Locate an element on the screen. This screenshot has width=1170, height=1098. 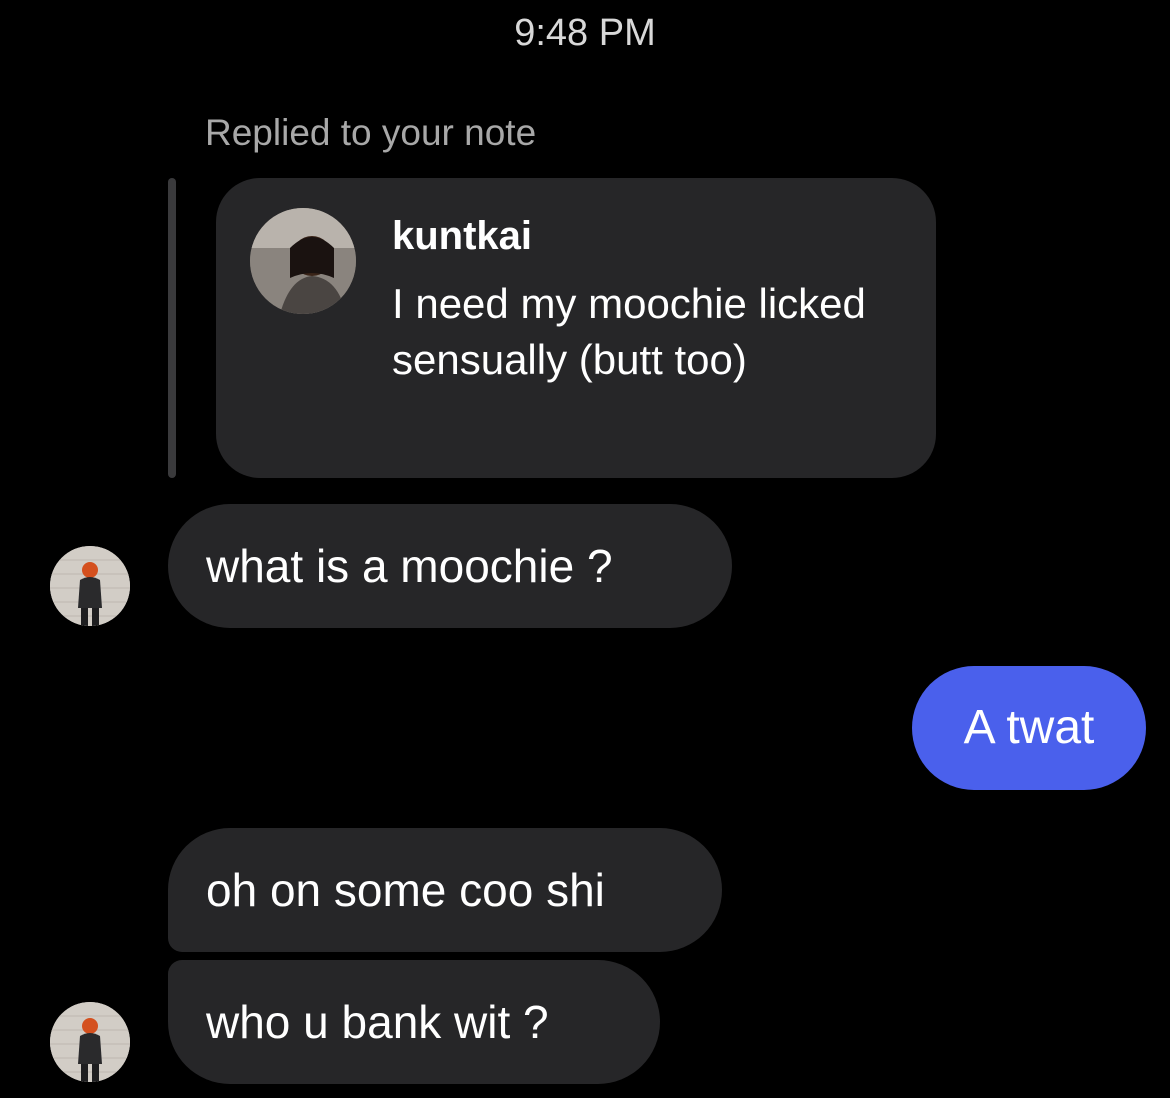
note-author-avatar is located at coordinates (303, 261).